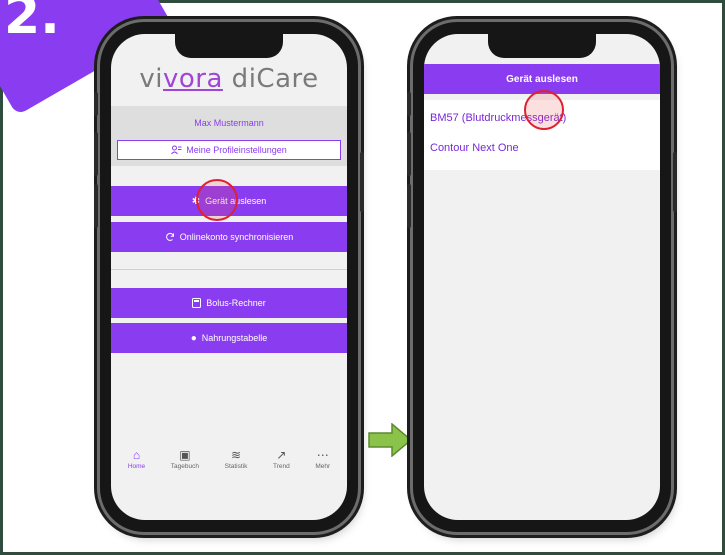 The width and height of the screenshot is (725, 555). Describe the element at coordinates (169, 236) in the screenshot. I see `sync-icon` at that location.